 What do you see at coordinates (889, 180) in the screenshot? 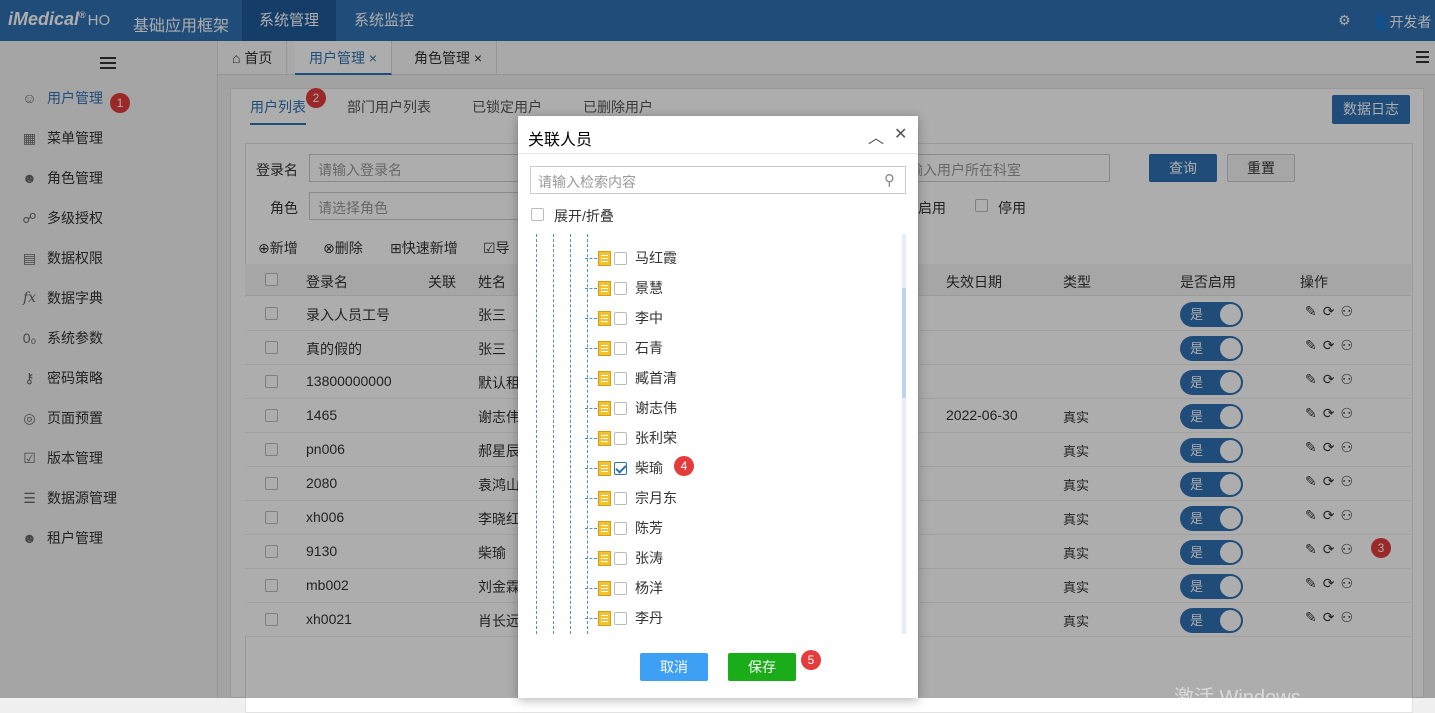
I see `search-icon: ⚲` at bounding box center [889, 180].